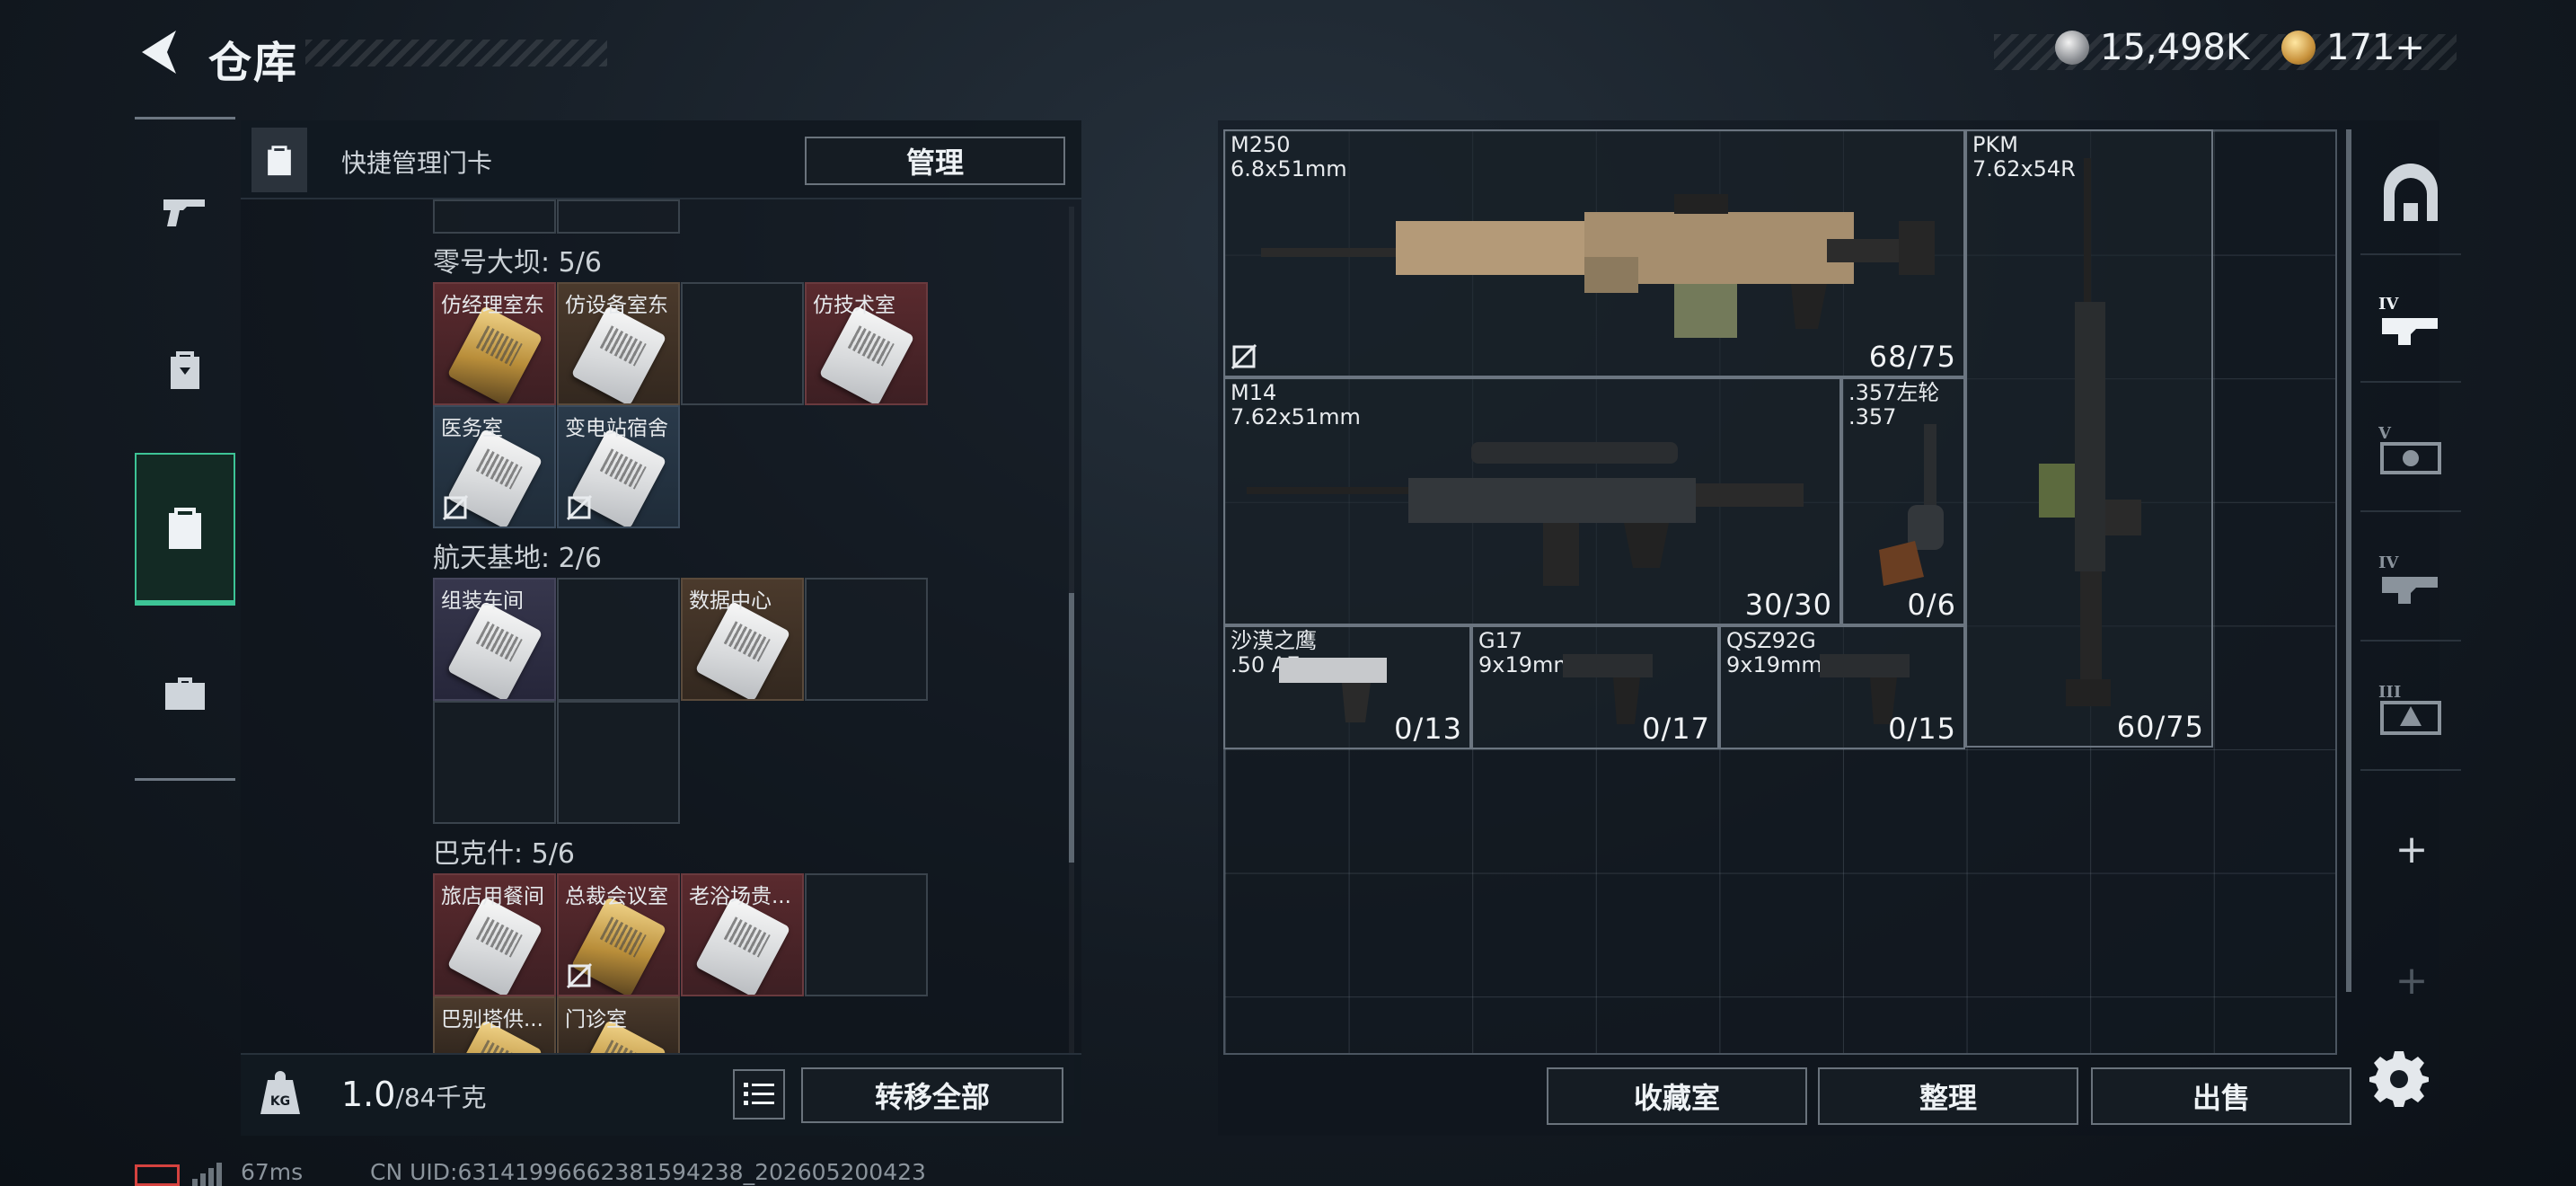 The width and height of the screenshot is (2576, 1186). I want to click on revolver-icon, so click(1911, 505).